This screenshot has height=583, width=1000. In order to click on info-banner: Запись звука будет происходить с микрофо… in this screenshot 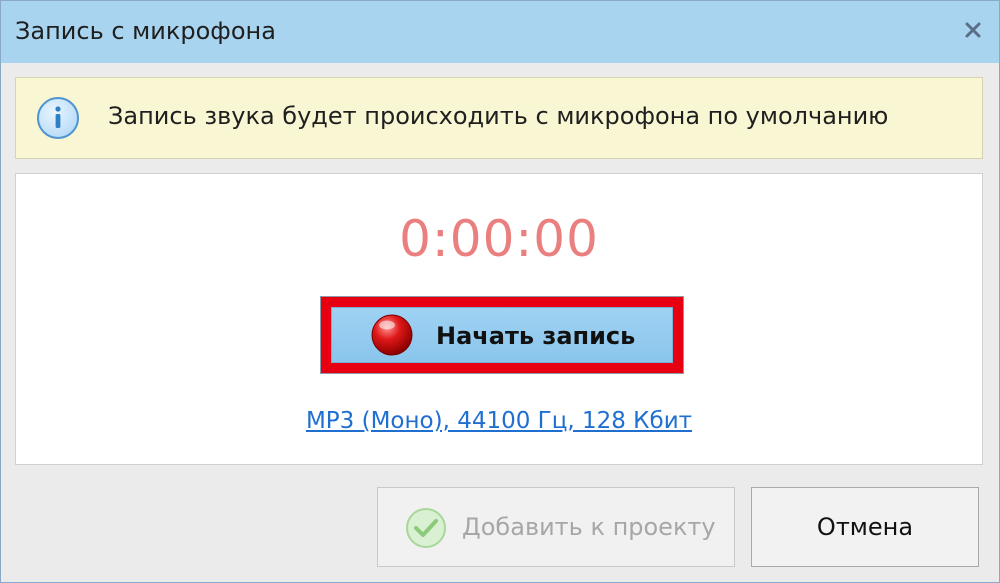, I will do `click(499, 118)`.